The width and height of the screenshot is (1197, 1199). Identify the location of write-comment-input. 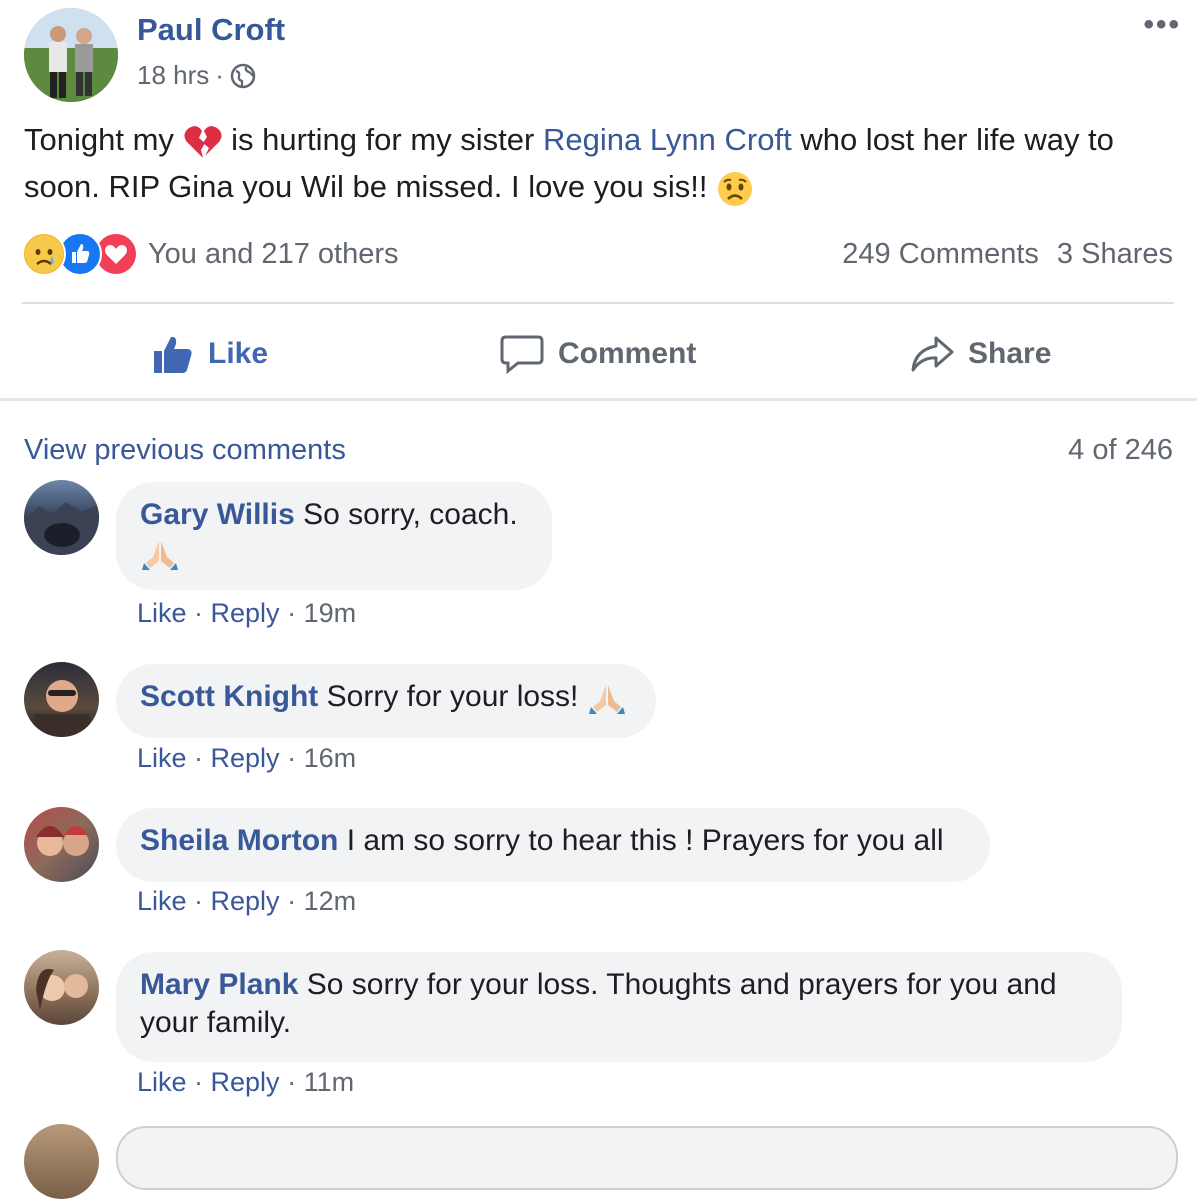
(647, 1158).